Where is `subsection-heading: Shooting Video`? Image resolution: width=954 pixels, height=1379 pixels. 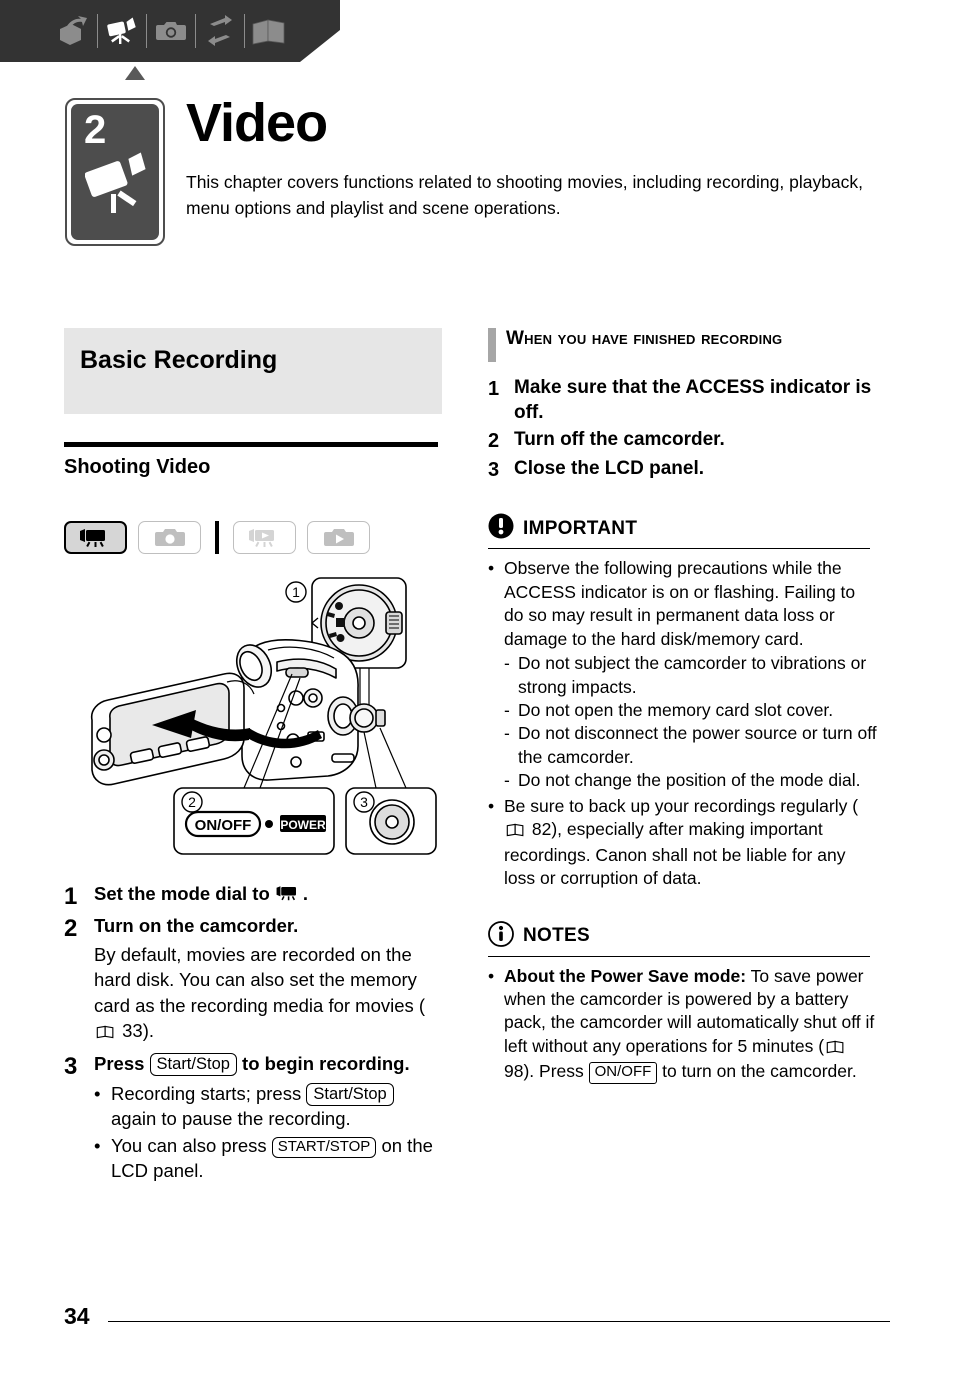 subsection-heading: Shooting Video is located at coordinates (137, 467).